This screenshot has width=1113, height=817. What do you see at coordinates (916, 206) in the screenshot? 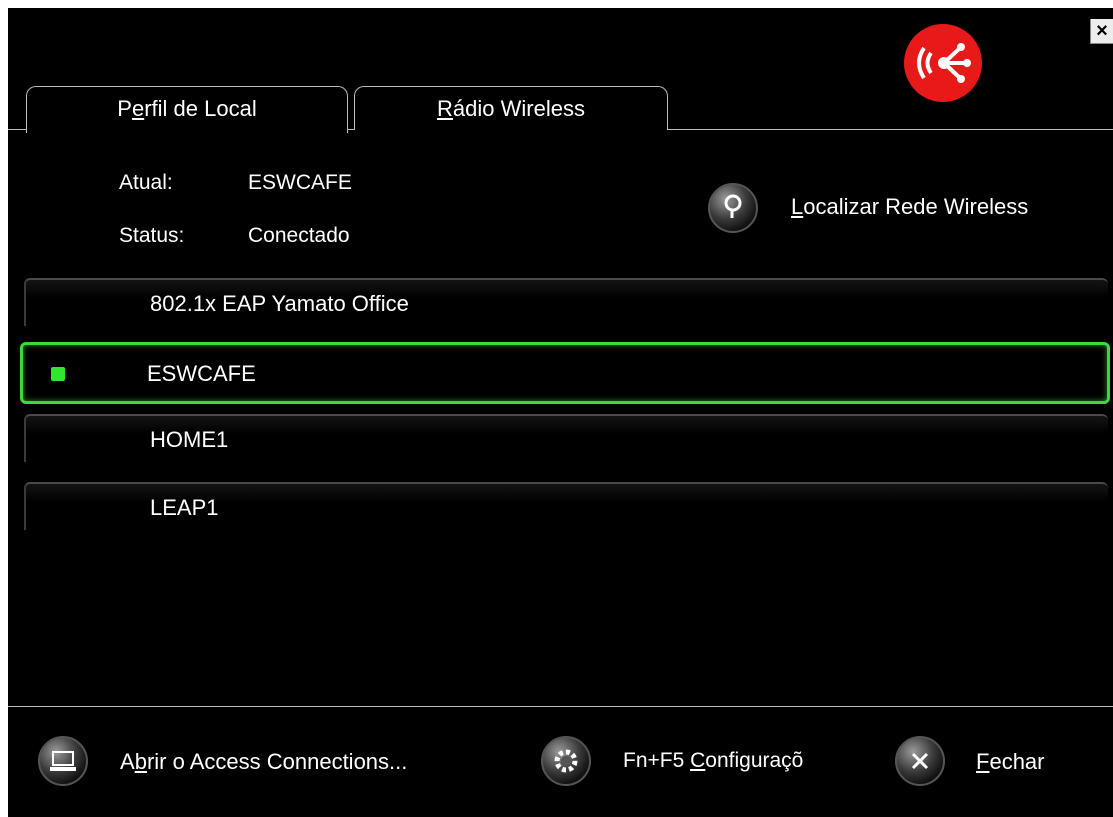
I see `locate-text: ocalizar Rede Wireless` at bounding box center [916, 206].